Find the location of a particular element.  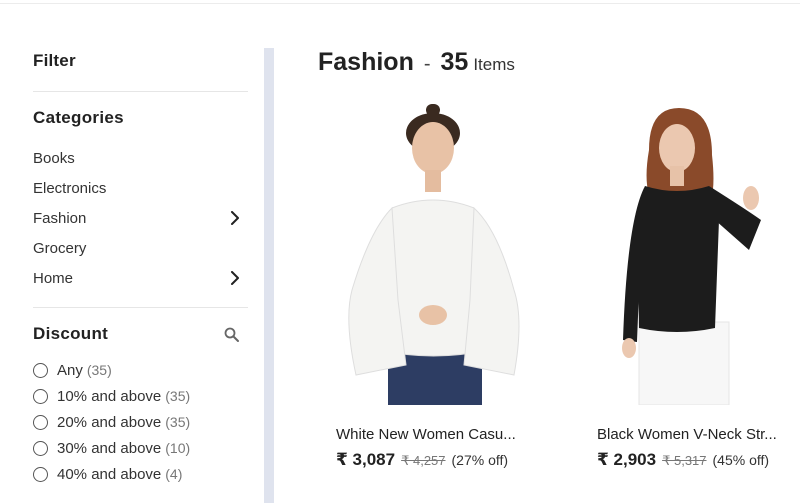

category-books: Books is located at coordinates (140, 158).